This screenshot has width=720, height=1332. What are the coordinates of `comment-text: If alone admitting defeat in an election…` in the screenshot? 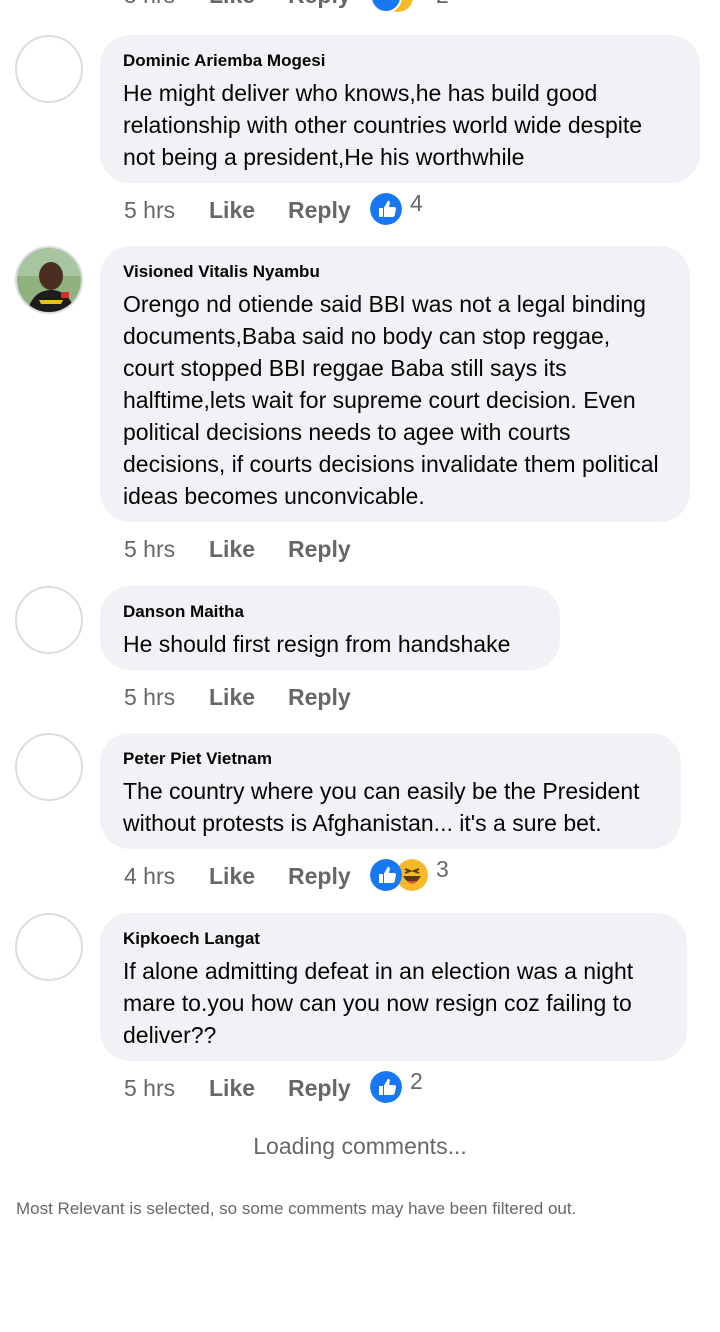 It's located at (378, 1003).